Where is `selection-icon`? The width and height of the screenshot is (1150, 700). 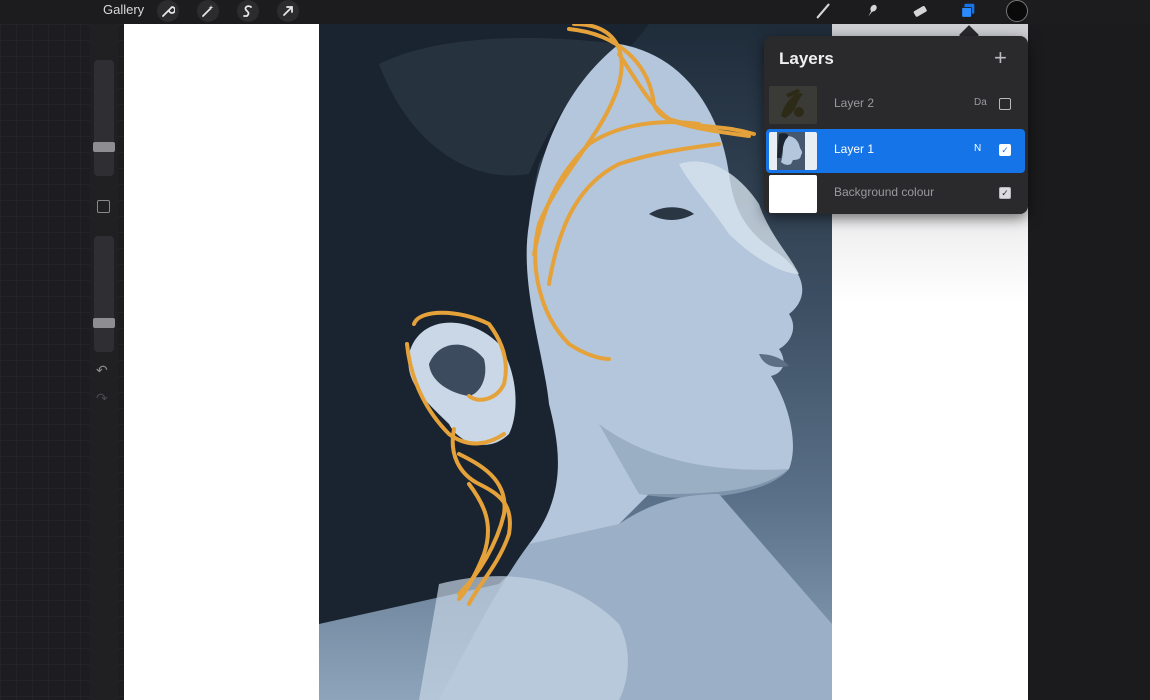 selection-icon is located at coordinates (248, 11).